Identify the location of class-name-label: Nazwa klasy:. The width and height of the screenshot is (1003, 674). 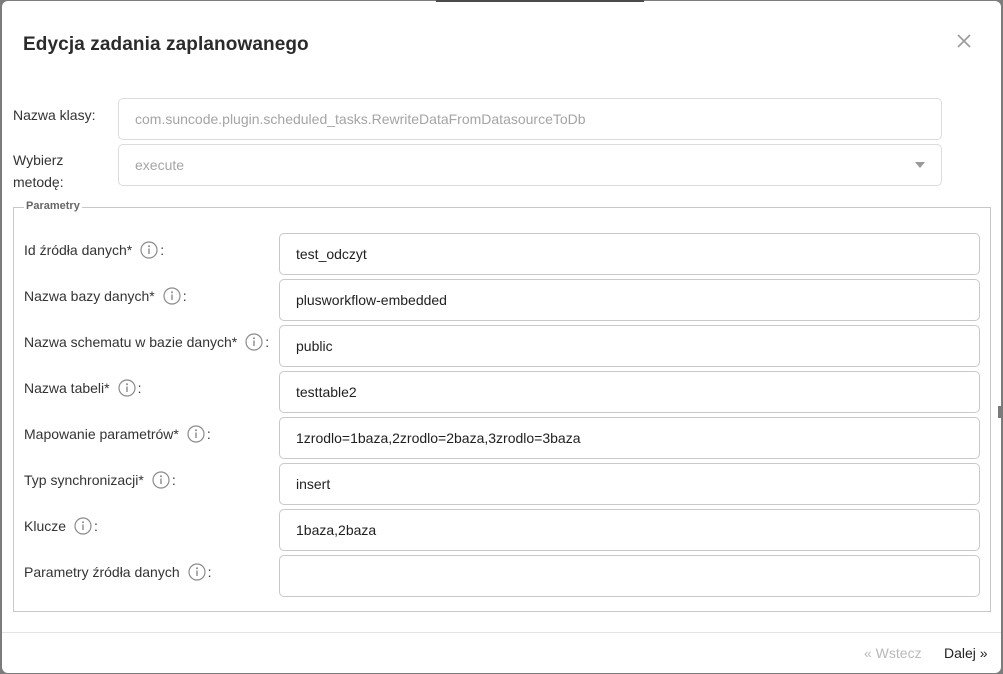
(54, 115).